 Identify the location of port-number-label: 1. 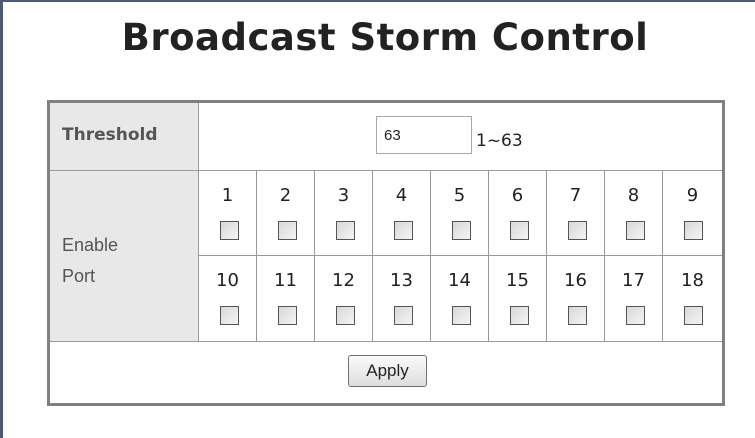
(227, 195).